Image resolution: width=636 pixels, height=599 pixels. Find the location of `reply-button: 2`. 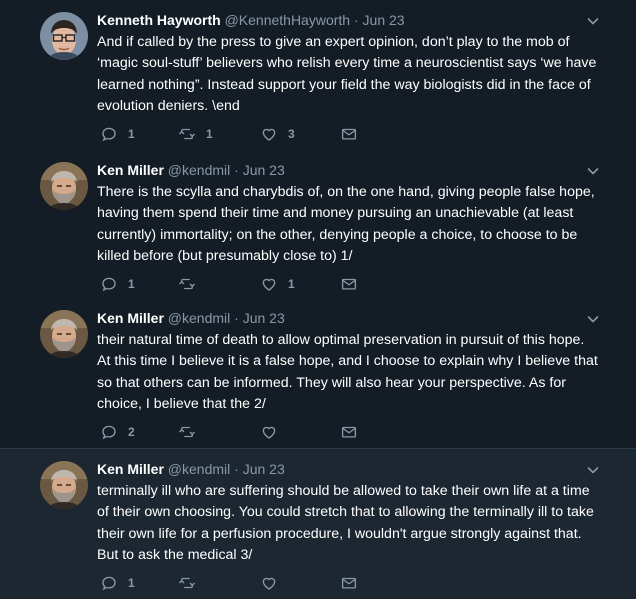

reply-button: 2 is located at coordinates (117, 432).